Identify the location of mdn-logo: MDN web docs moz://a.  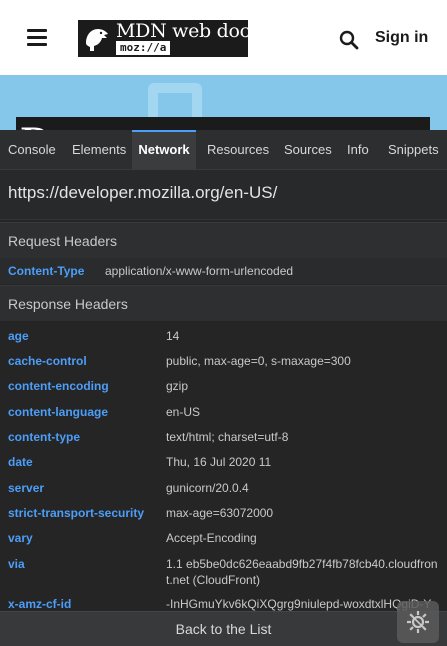
(169, 38).